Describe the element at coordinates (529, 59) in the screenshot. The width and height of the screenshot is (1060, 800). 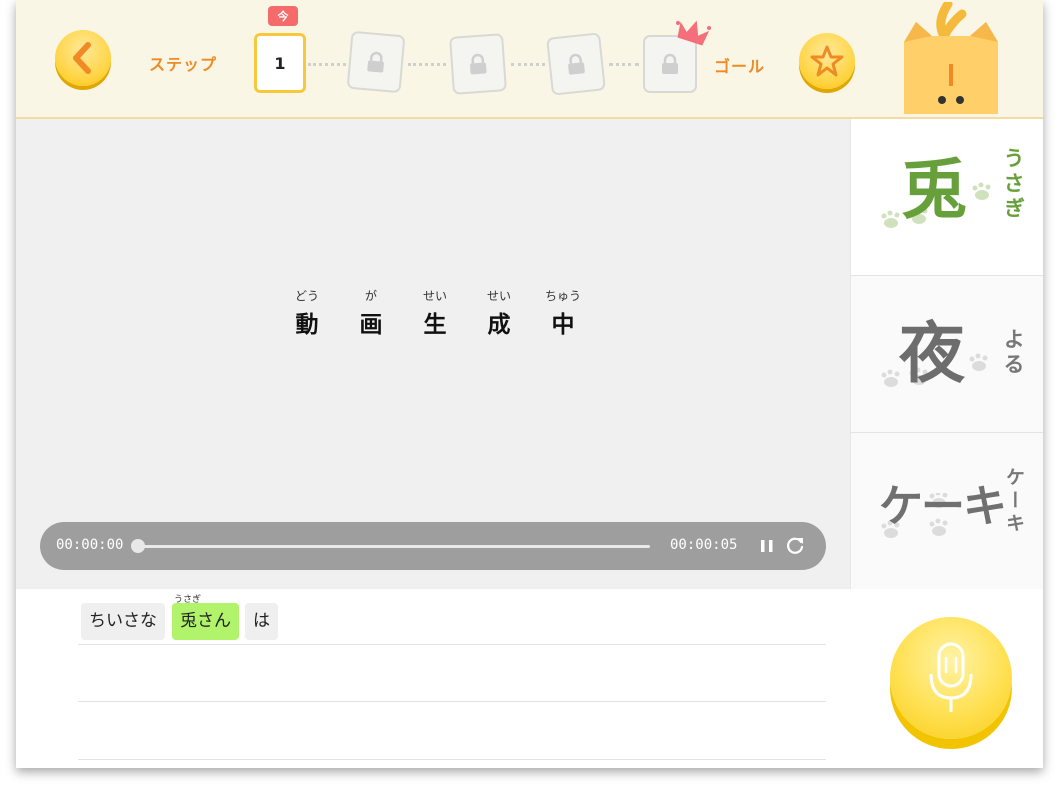
I see `header: ステップ 今 1 ゴール` at that location.